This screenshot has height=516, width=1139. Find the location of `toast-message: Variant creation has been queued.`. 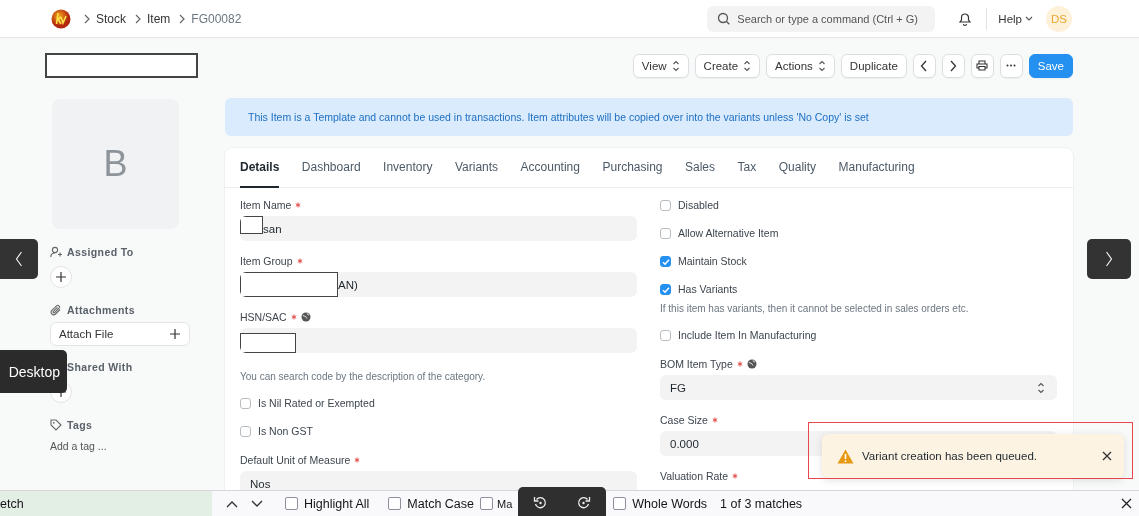

toast-message: Variant creation has been queued. is located at coordinates (950, 456).